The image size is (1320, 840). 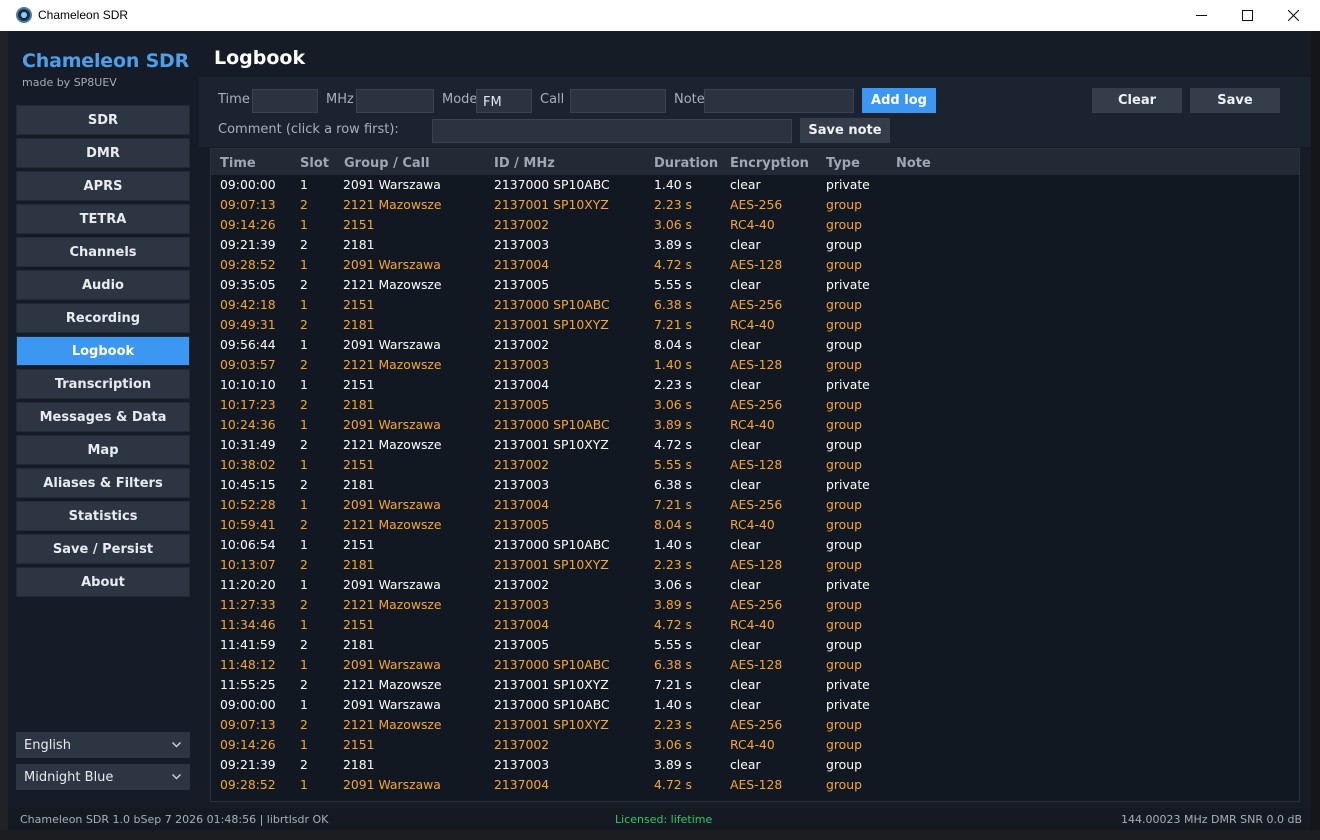 What do you see at coordinates (4, 435) in the screenshot?
I see `desktop-left-edge` at bounding box center [4, 435].